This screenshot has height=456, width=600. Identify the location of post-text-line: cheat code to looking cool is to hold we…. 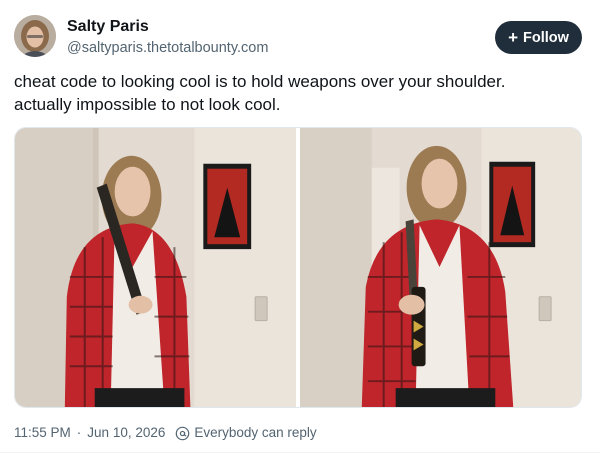
(260, 81).